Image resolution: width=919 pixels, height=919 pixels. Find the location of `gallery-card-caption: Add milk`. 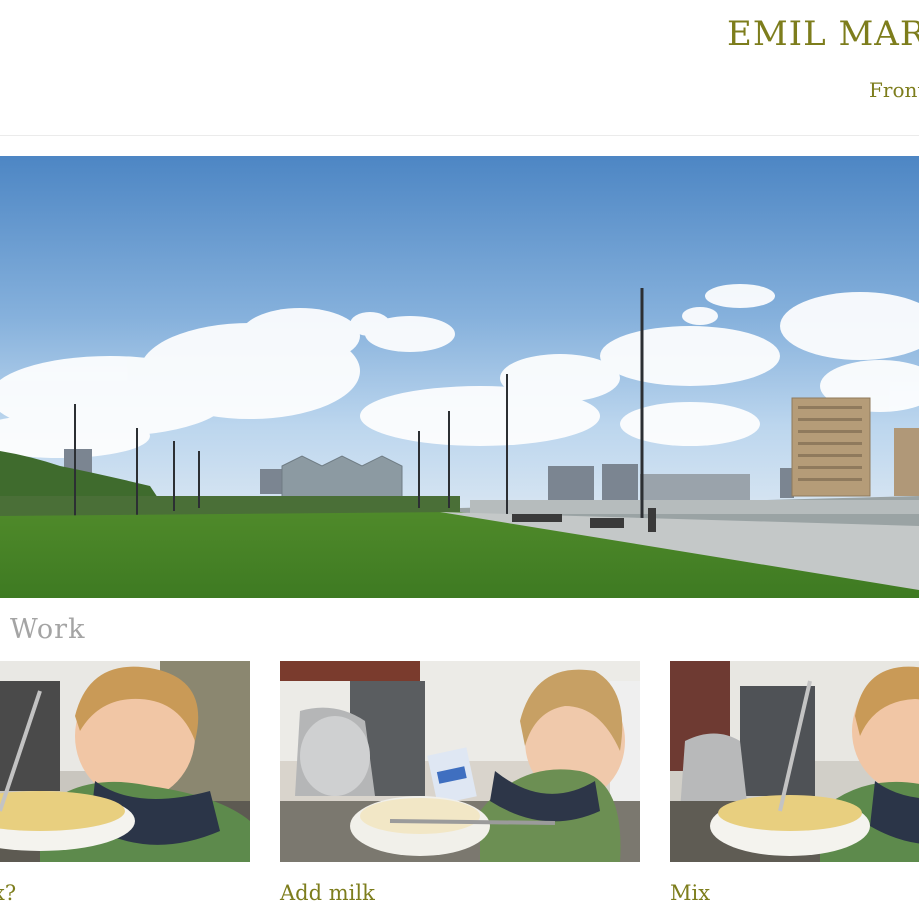

gallery-card-caption: Add milk is located at coordinates (327, 893).